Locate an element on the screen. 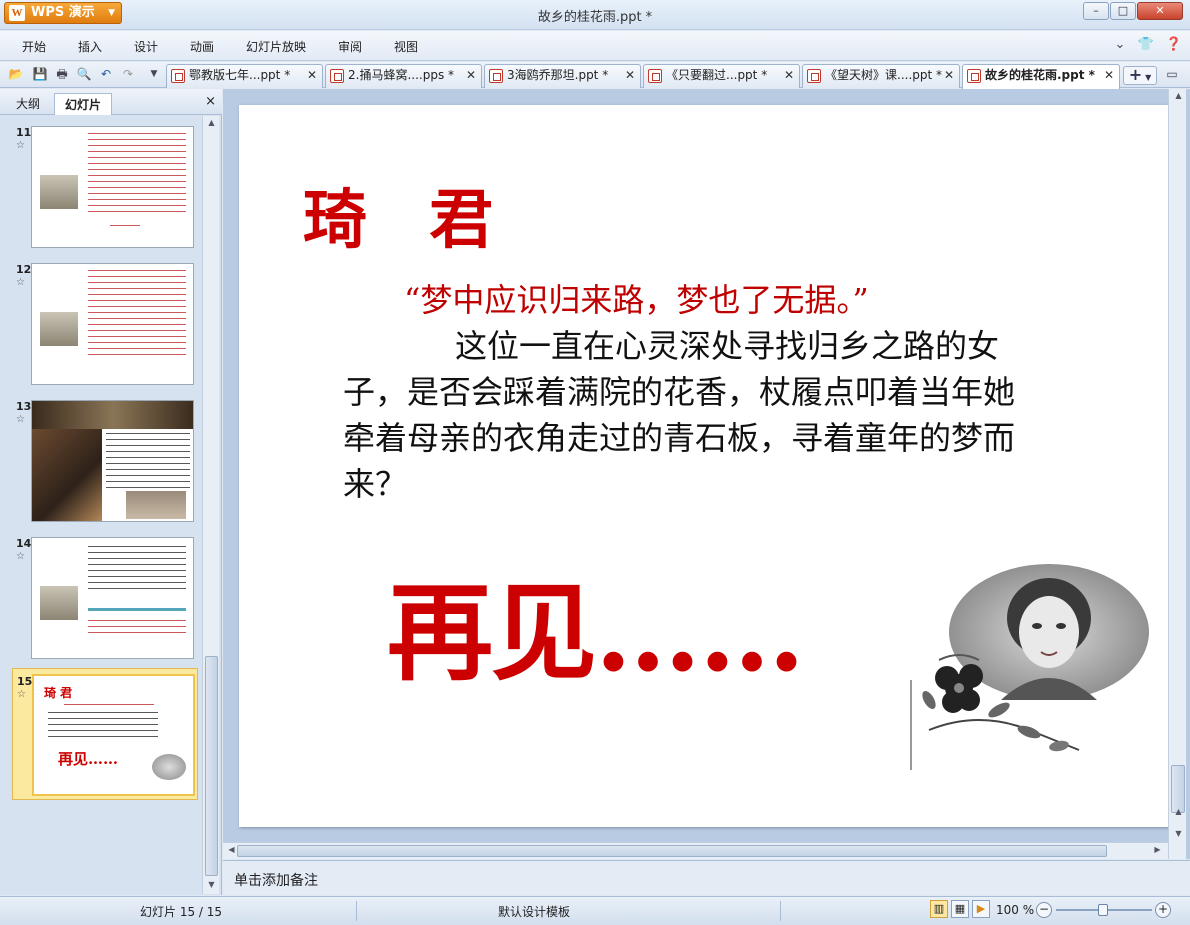 The image size is (1190, 925). slide-number: 12 is located at coordinates (24, 269).